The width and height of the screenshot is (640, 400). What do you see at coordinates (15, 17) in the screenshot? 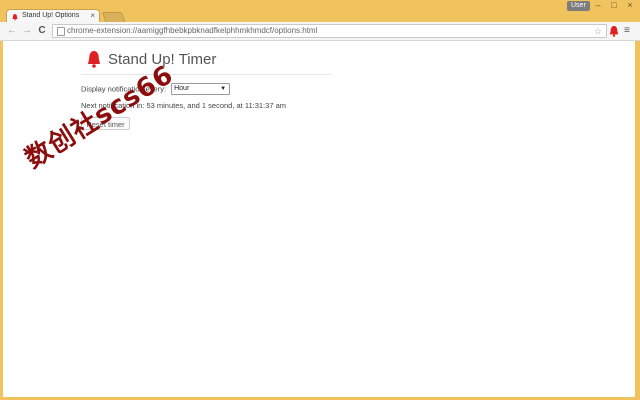
I see `bell-favicon-icon` at bounding box center [15, 17].